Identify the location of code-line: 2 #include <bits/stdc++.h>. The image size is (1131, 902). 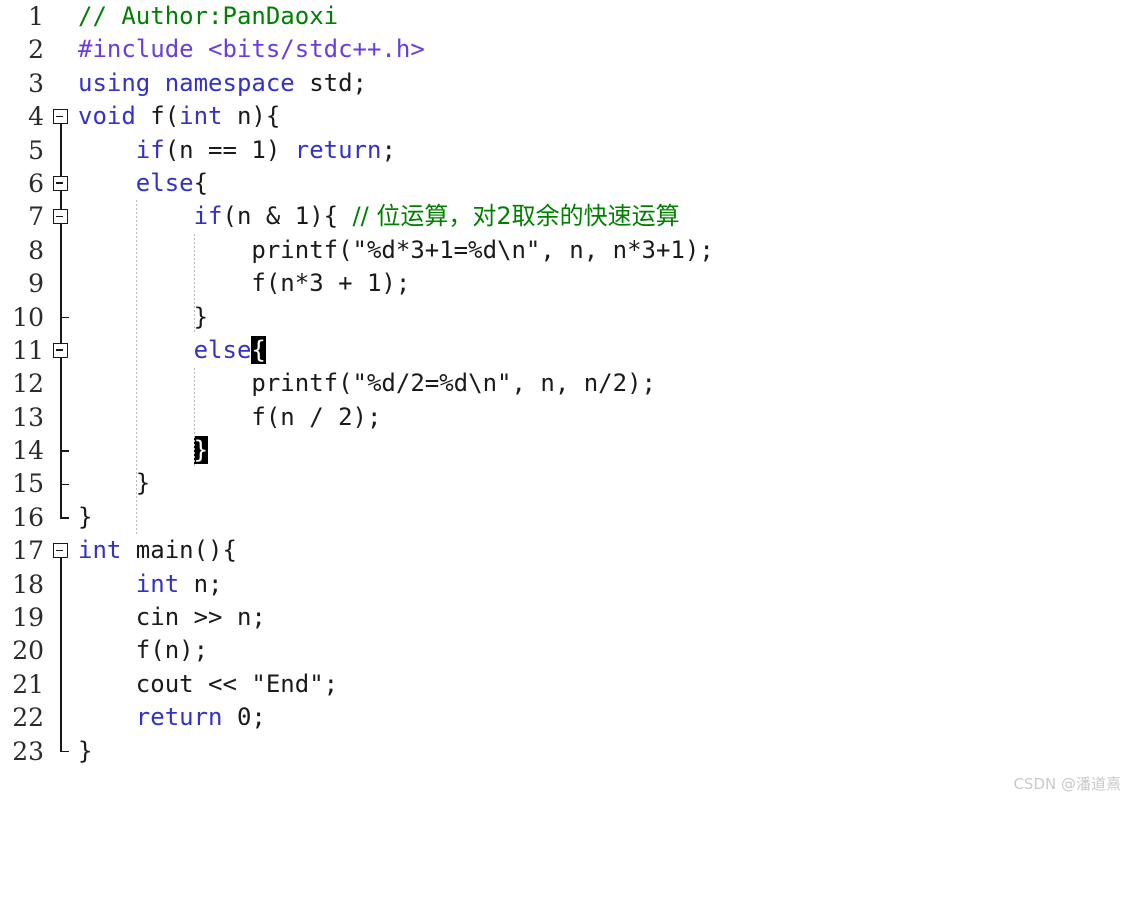
(565, 49).